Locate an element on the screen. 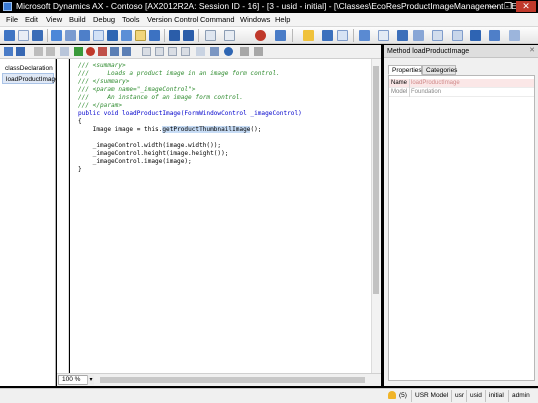  breakpoint-icon is located at coordinates (90, 51).